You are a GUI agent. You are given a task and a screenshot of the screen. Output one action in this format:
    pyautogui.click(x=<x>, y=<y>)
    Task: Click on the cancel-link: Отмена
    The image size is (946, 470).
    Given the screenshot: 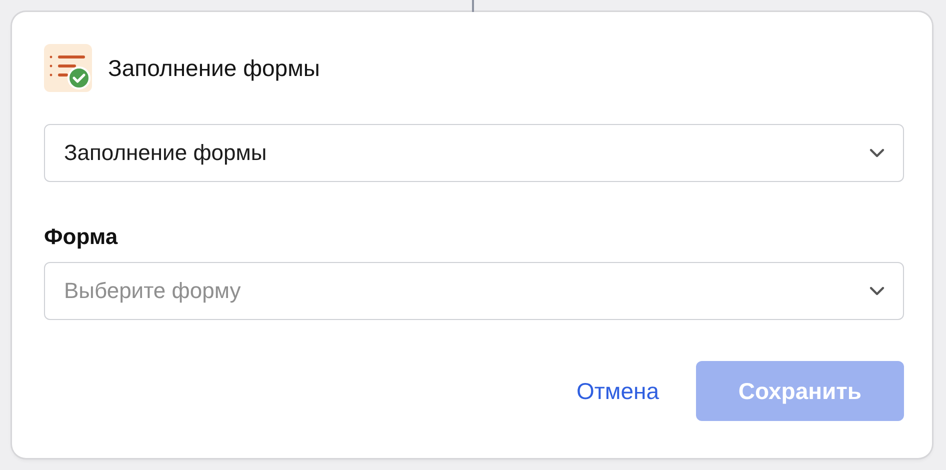 What is the action you would take?
    pyautogui.click(x=617, y=391)
    